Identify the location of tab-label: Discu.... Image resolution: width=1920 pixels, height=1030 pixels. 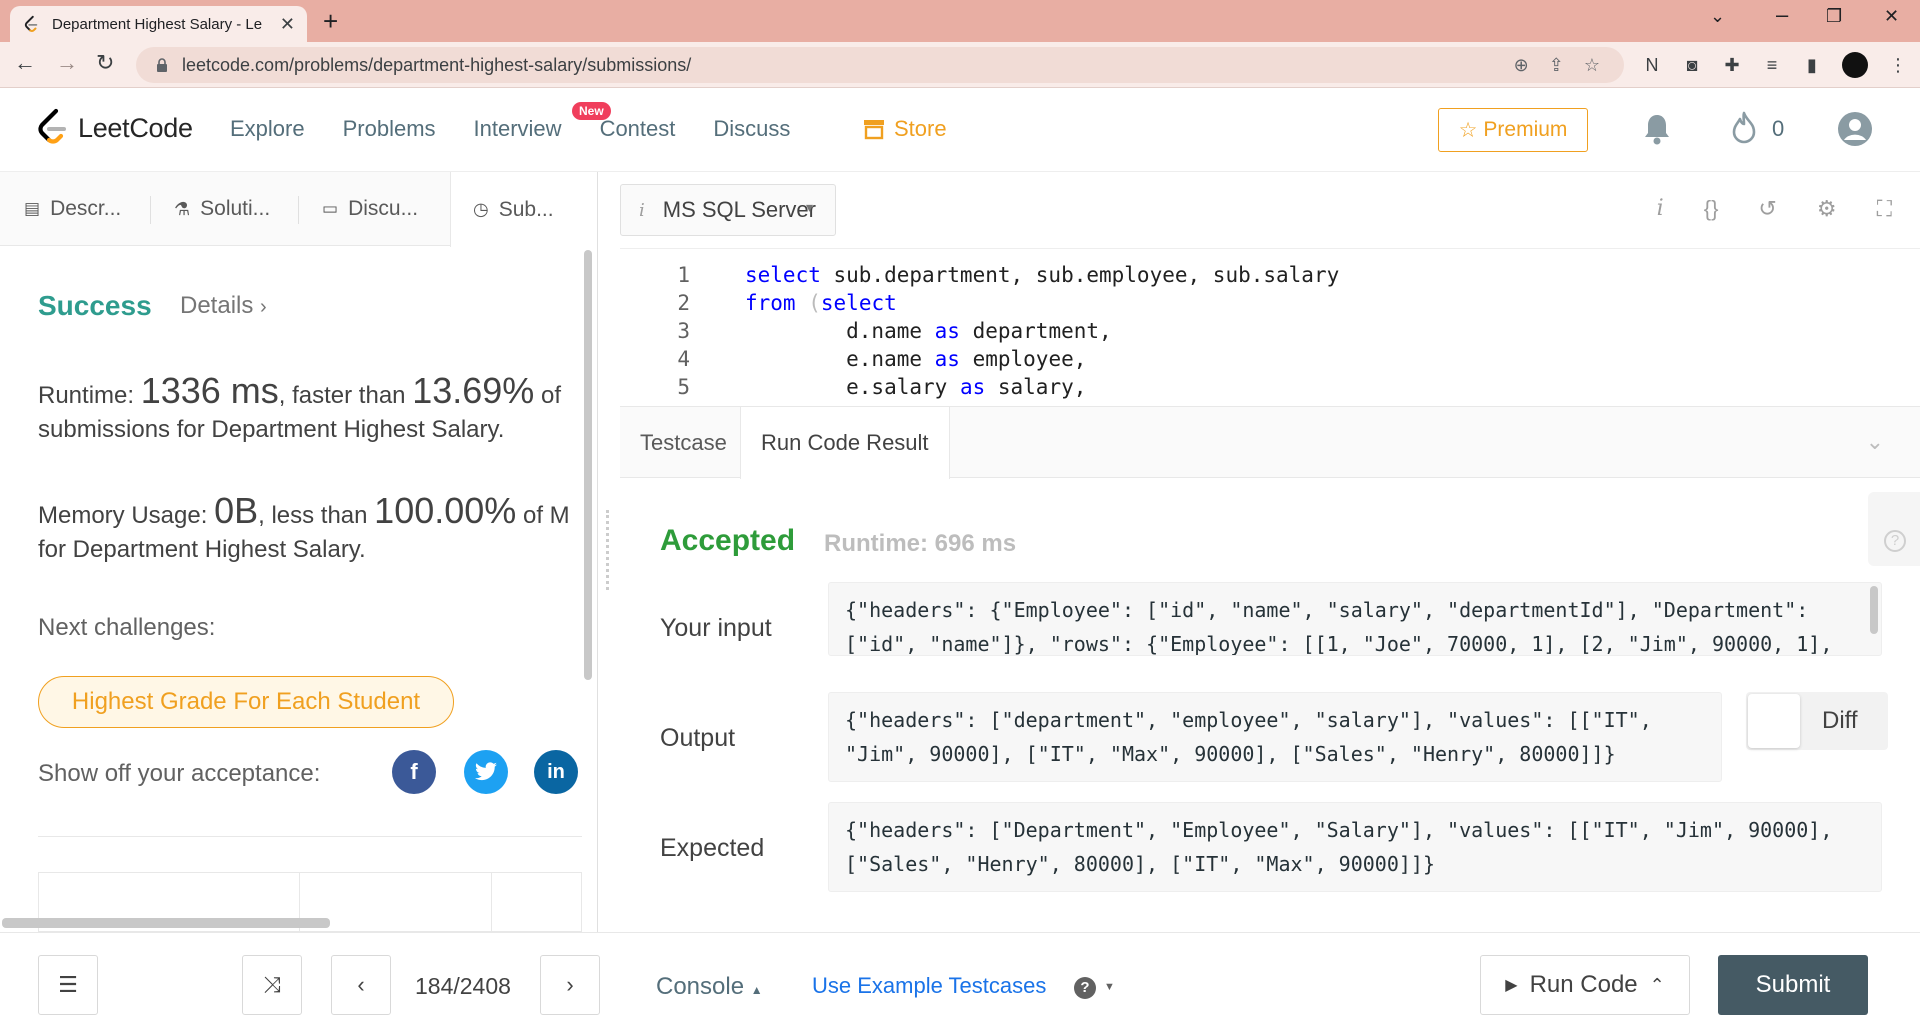
(383, 208).